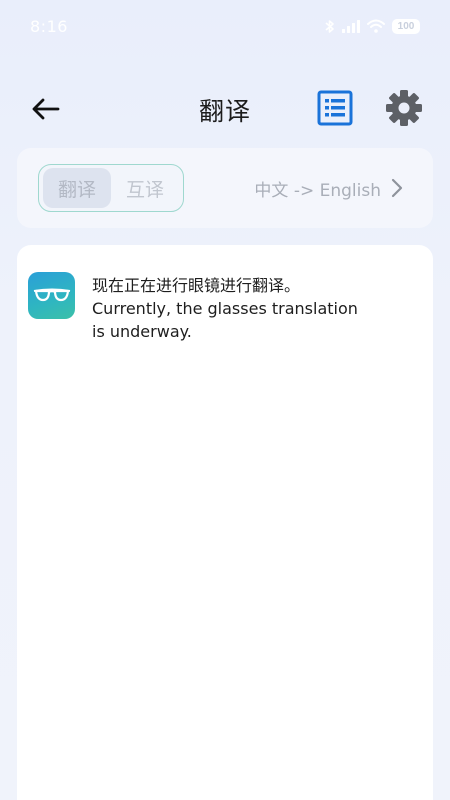  I want to click on status-icons: 100, so click(372, 26).